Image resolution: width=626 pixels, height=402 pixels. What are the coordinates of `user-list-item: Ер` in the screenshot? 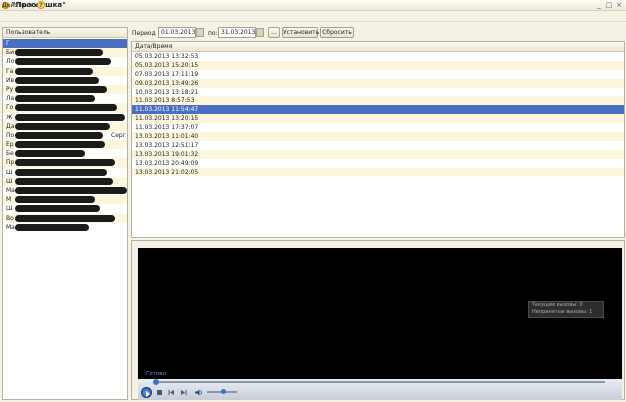 It's located at (65, 145).